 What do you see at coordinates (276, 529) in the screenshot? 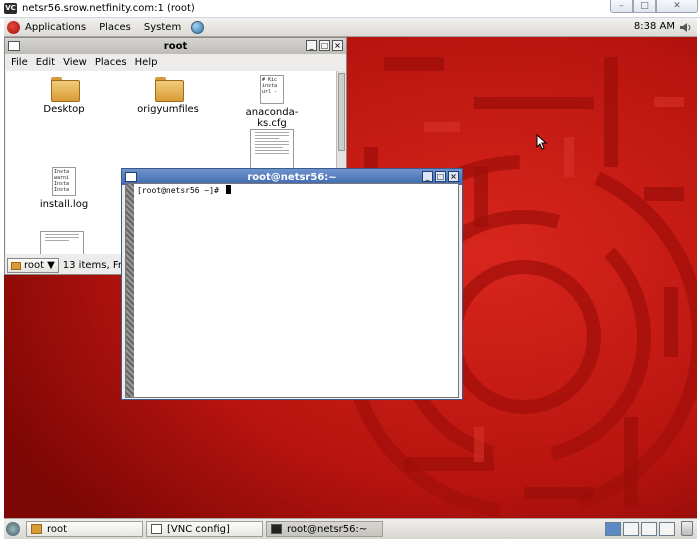
I see `terminal-icon` at bounding box center [276, 529].